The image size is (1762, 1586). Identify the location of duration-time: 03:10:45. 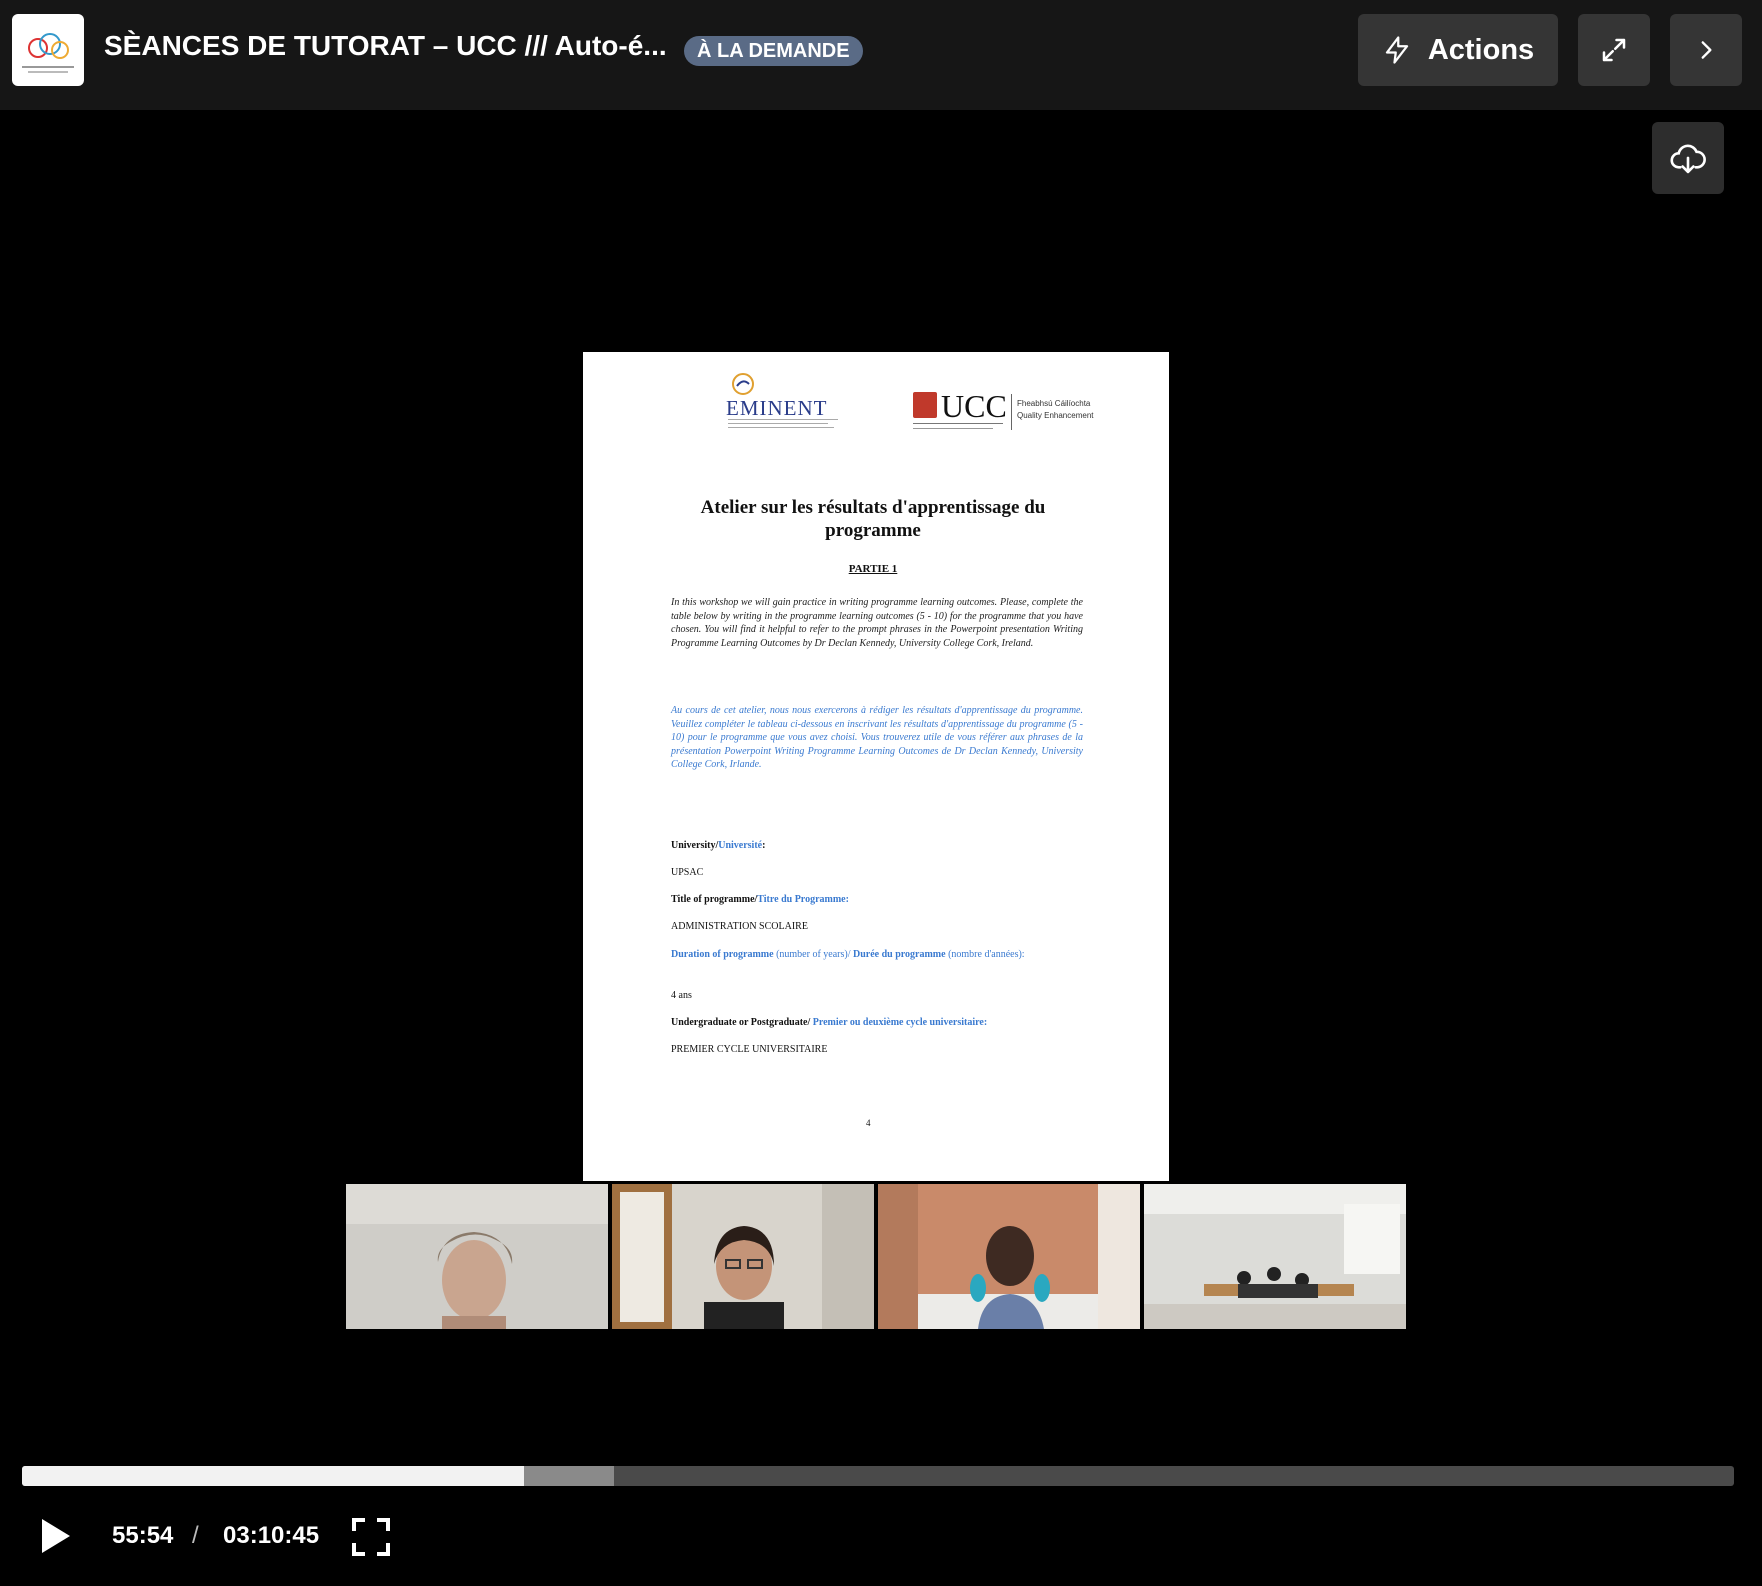
(271, 1535).